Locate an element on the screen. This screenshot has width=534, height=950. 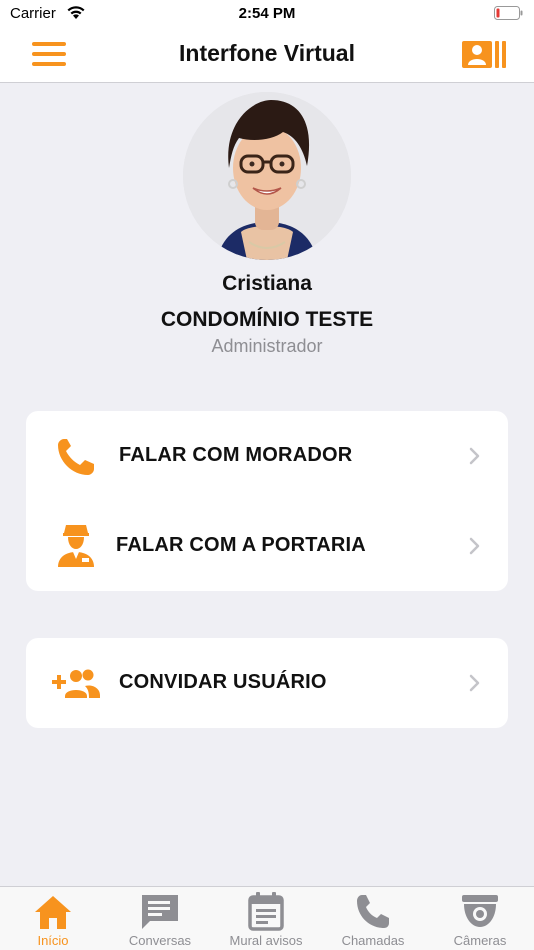
tab-label: Início is located at coordinates (53, 940).